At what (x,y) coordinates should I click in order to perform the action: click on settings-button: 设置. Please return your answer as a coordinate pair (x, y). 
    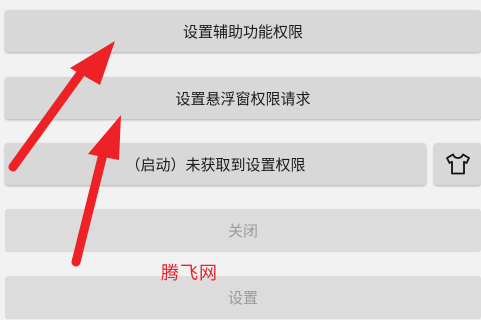
    Looking at the image, I should click on (243, 297).